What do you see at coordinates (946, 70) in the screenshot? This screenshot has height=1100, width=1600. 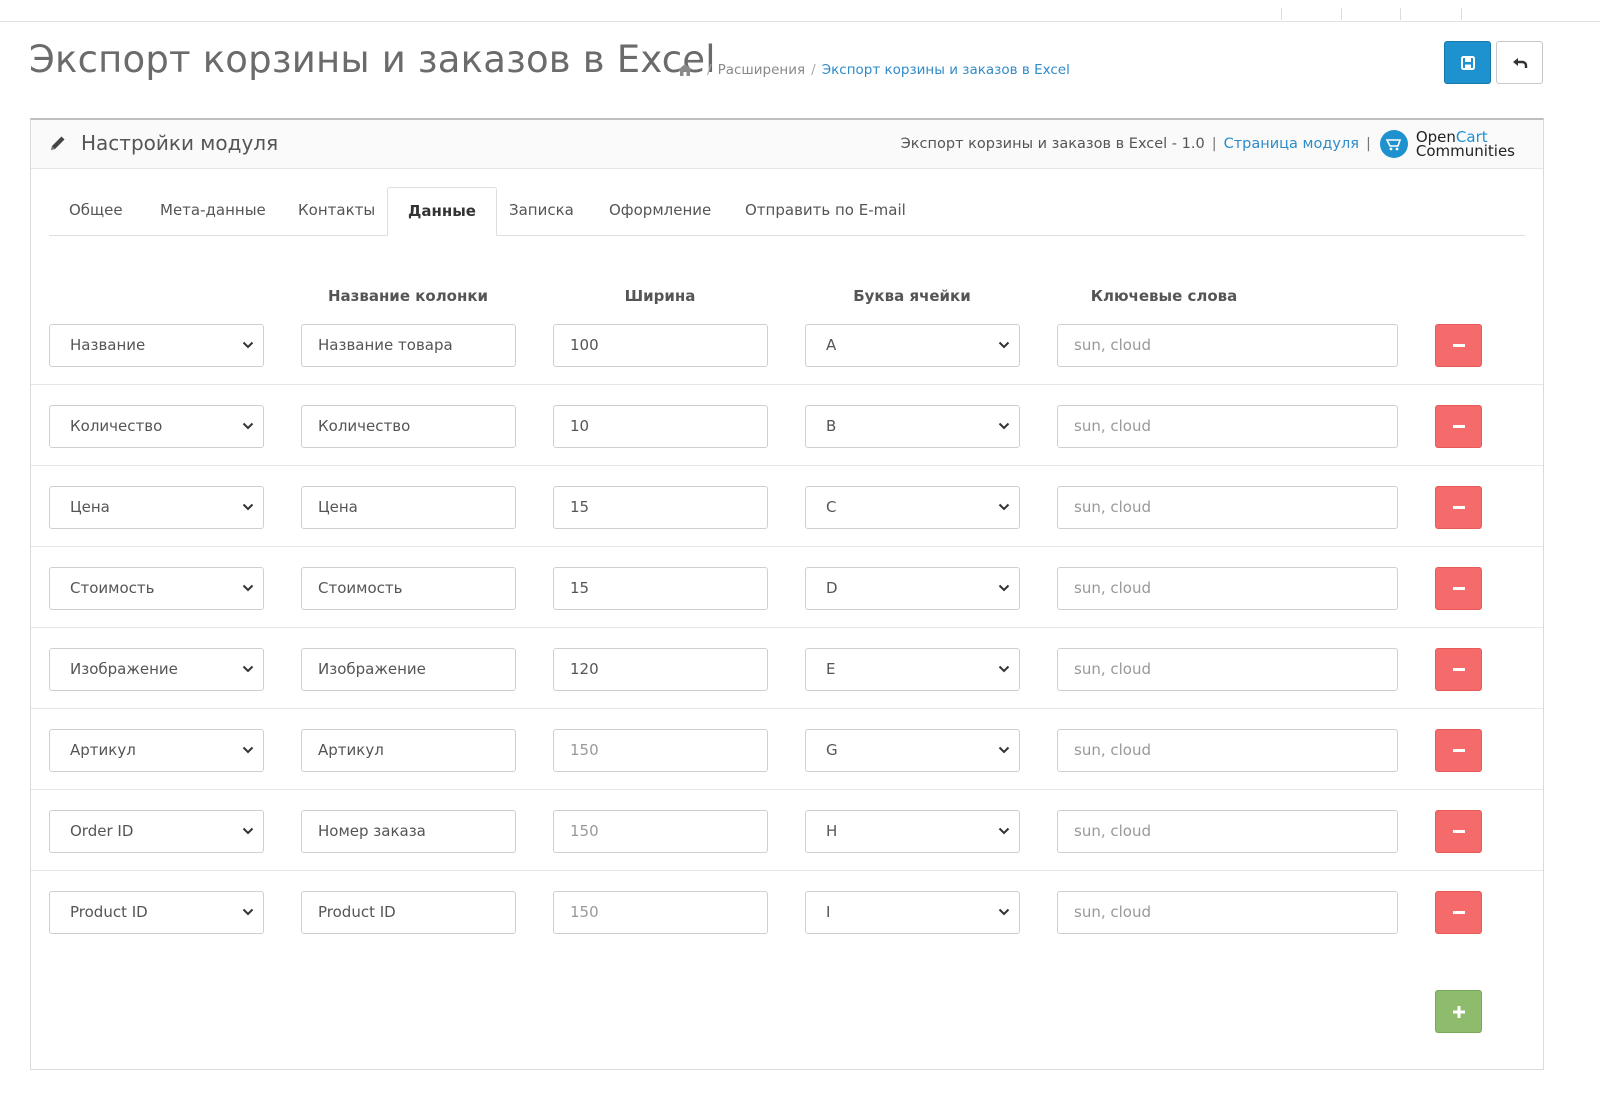 I see `breadcrumb-current: Экспорт корзины и заказов в Excel` at bounding box center [946, 70].